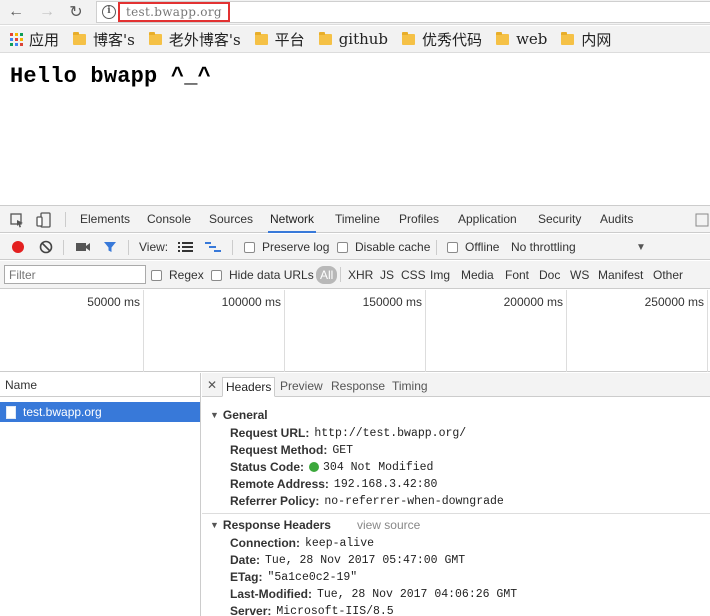 The height and width of the screenshot is (616, 710). I want to click on bookmark-folder: github, so click(353, 39).